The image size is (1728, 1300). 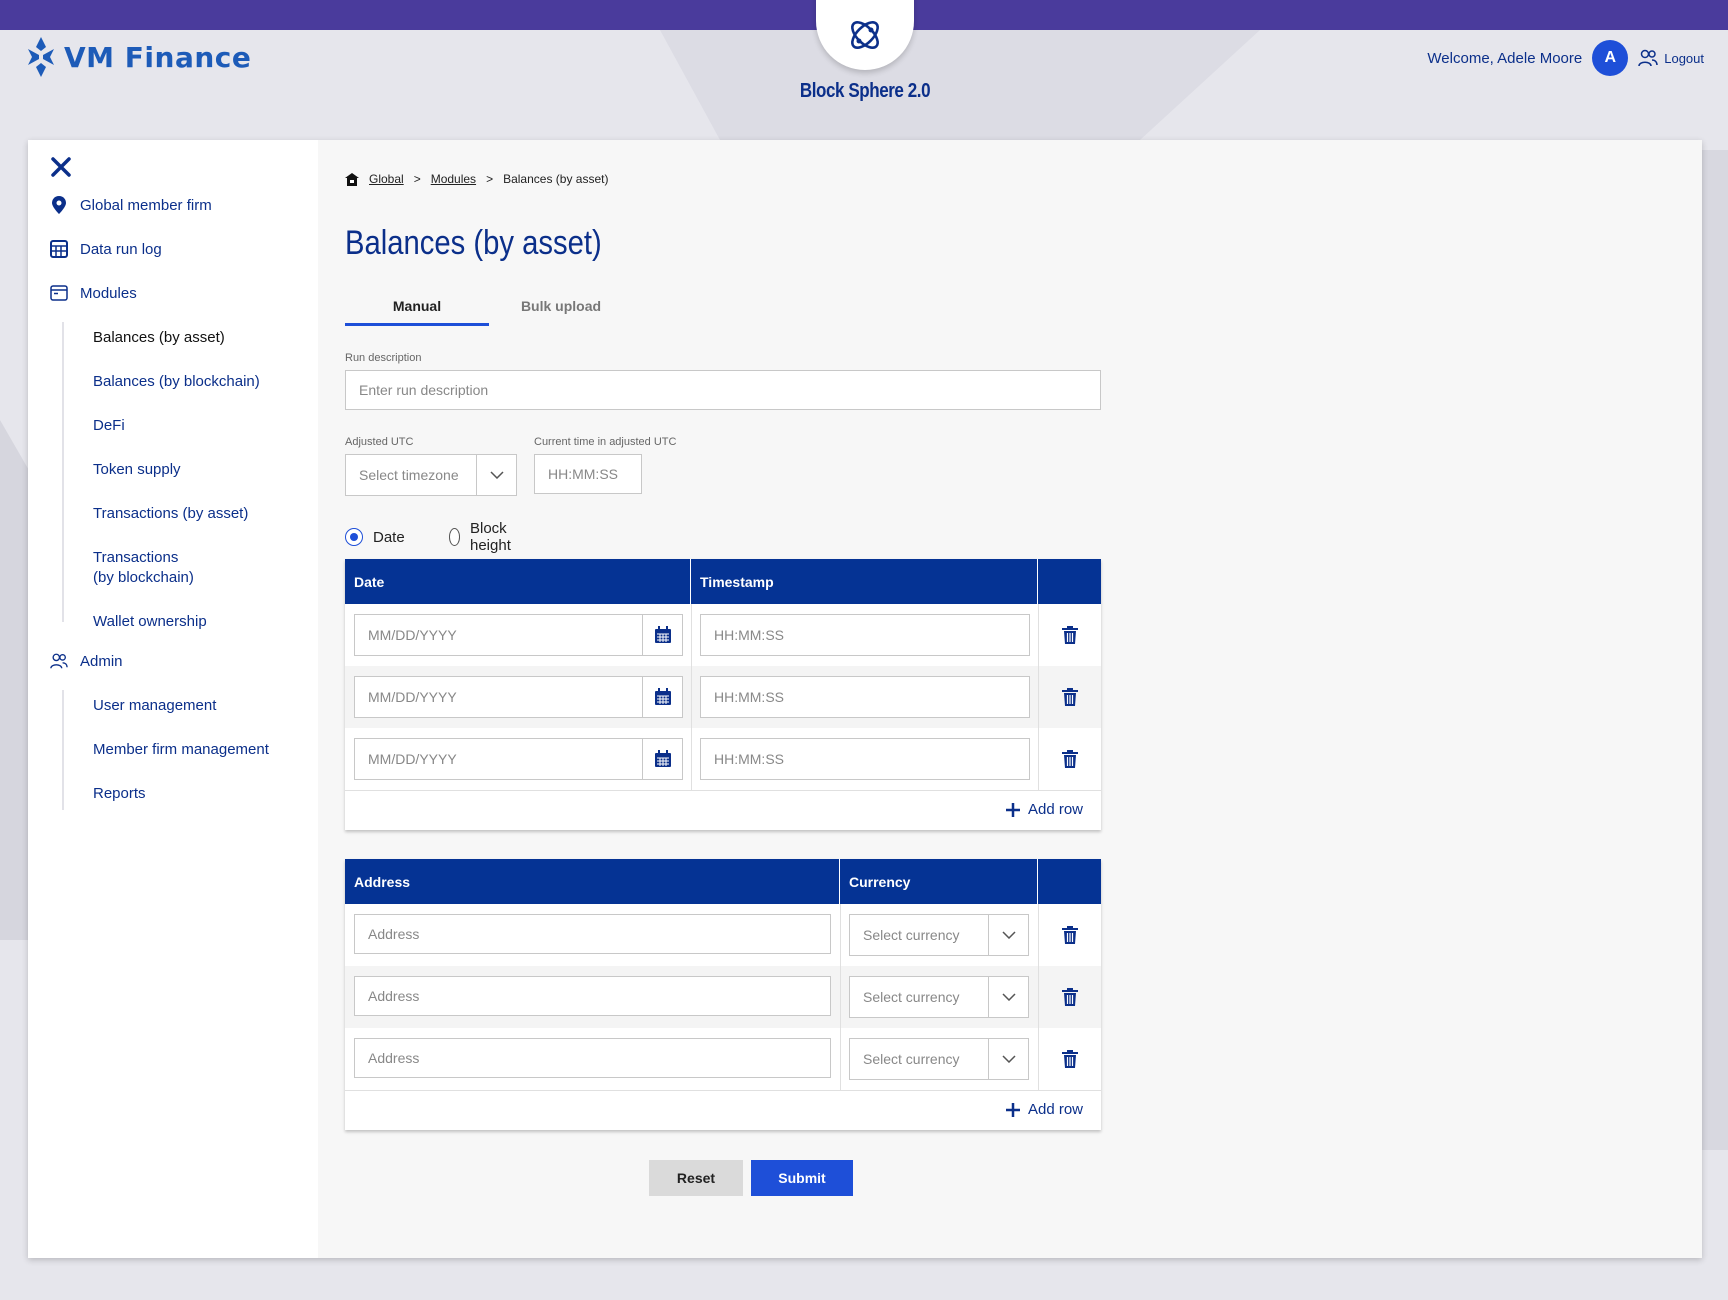 What do you see at coordinates (154, 706) in the screenshot?
I see `sidebar-subitem-user-management: User management` at bounding box center [154, 706].